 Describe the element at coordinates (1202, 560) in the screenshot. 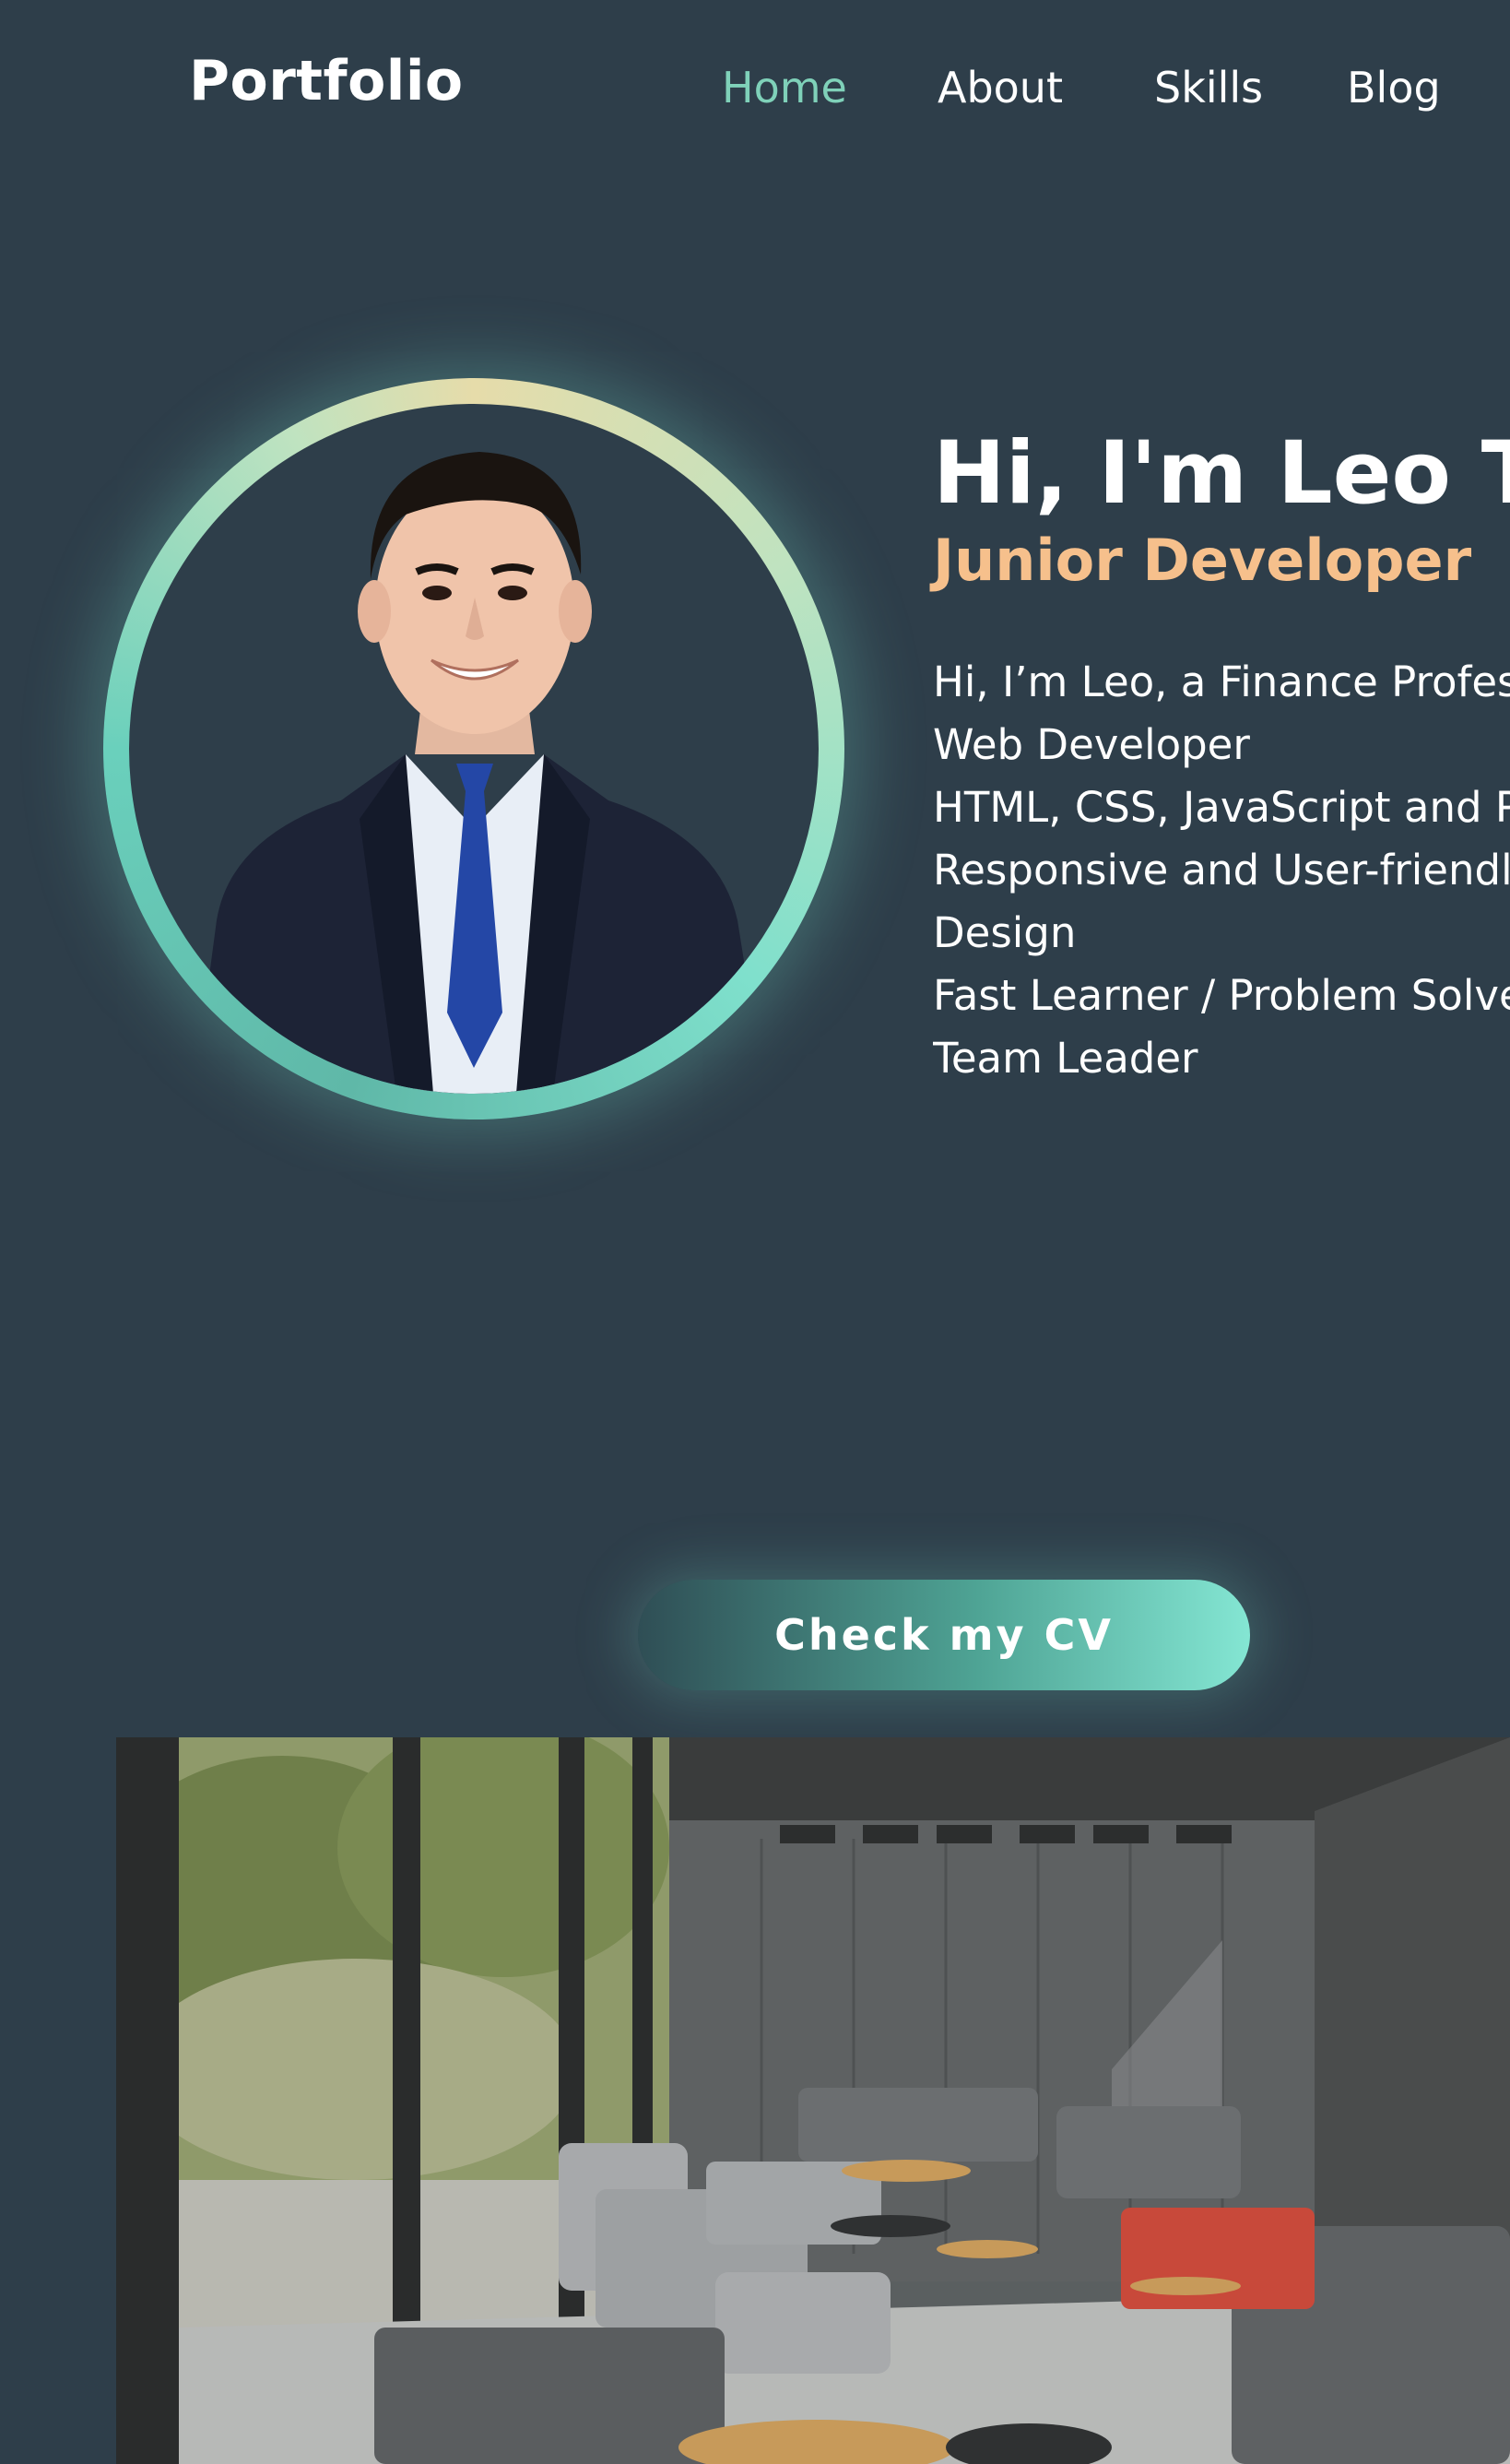

I see `hero-role: Junior Developer` at that location.